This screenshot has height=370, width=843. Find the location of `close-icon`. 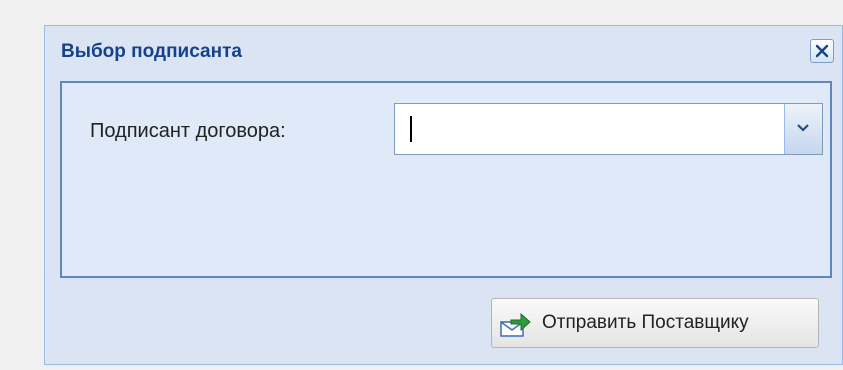

close-icon is located at coordinates (822, 51).